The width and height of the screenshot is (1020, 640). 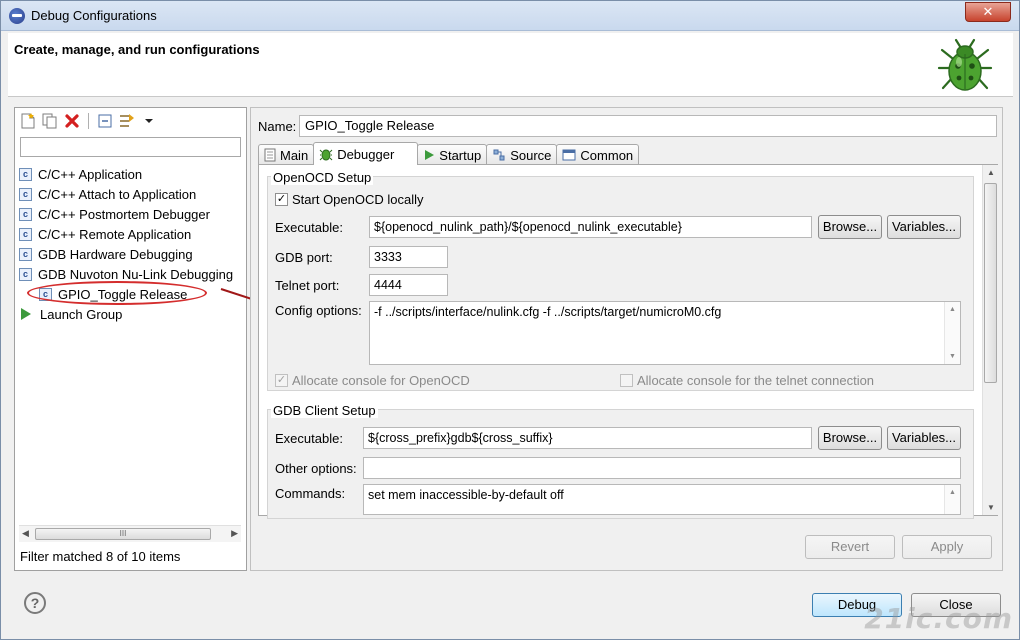 I want to click on filter-status: Filter matched 8 of 10 items, so click(x=100, y=556).